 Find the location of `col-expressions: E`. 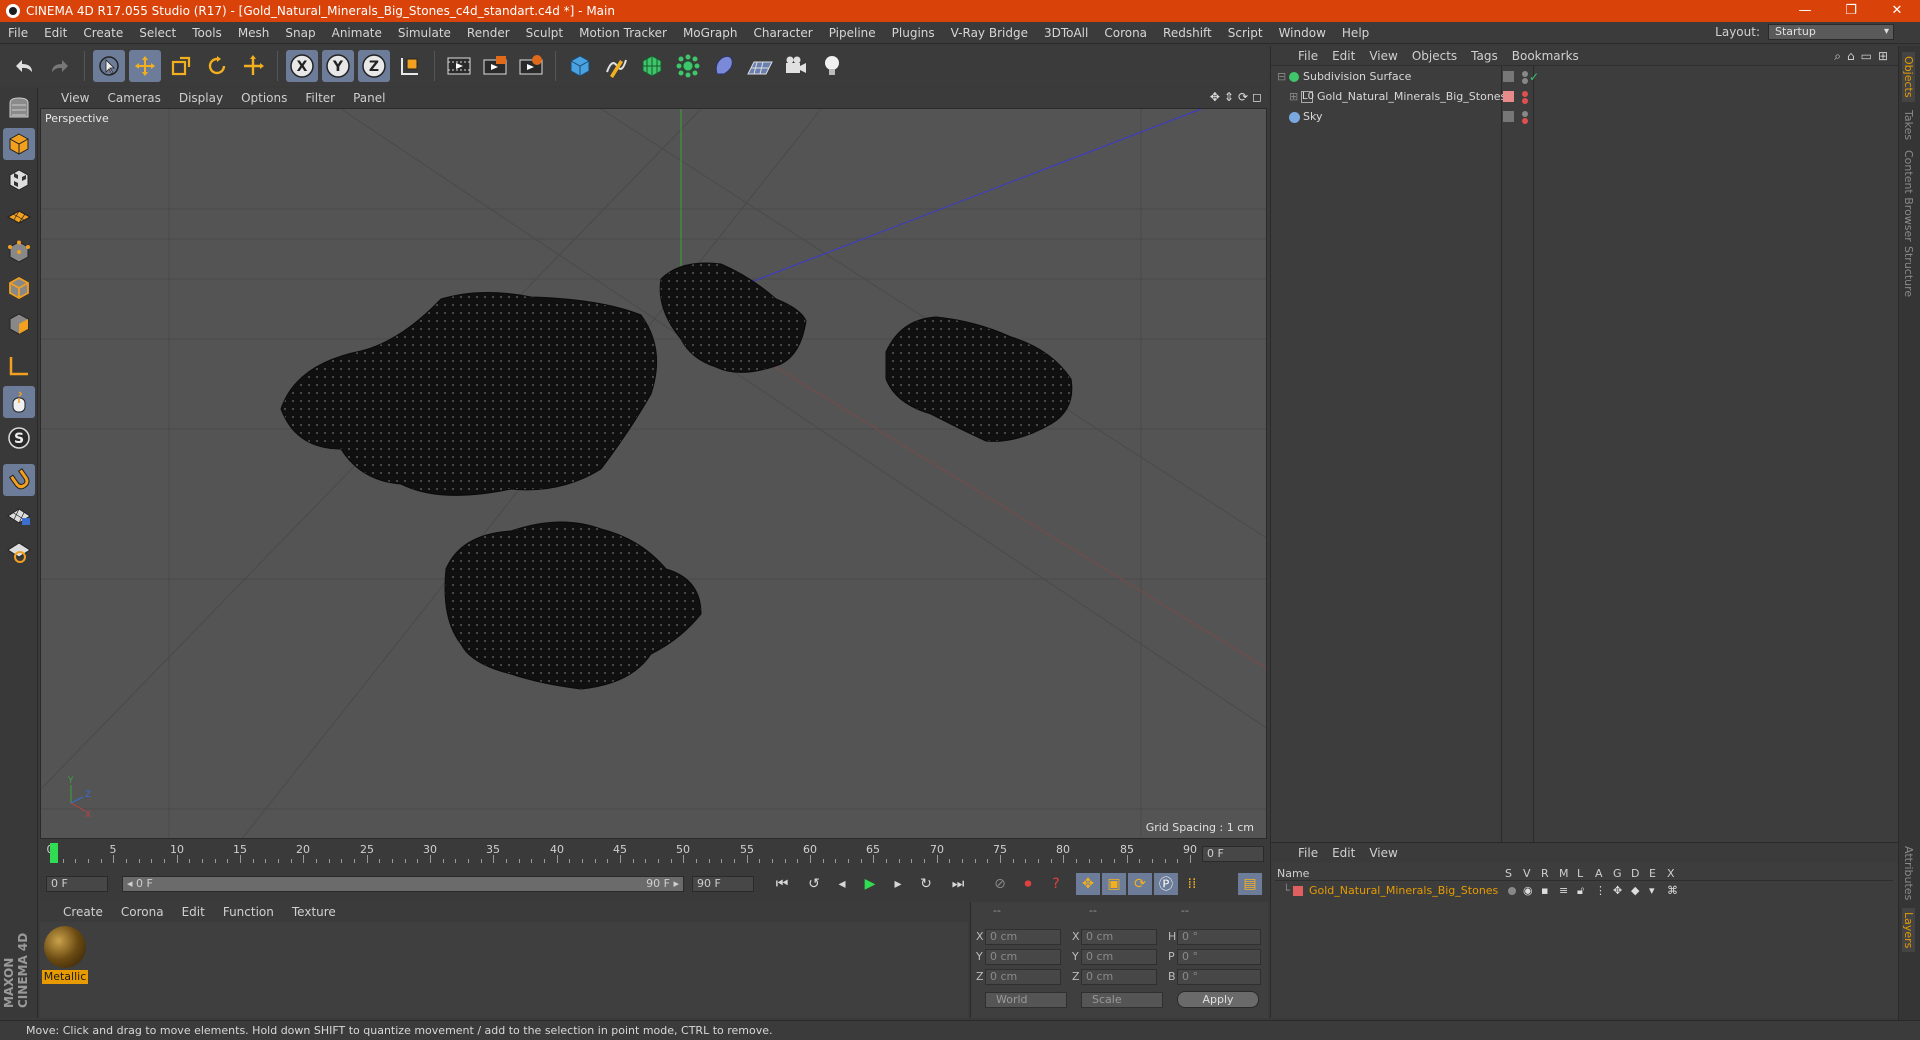

col-expressions: E is located at coordinates (1652, 873).